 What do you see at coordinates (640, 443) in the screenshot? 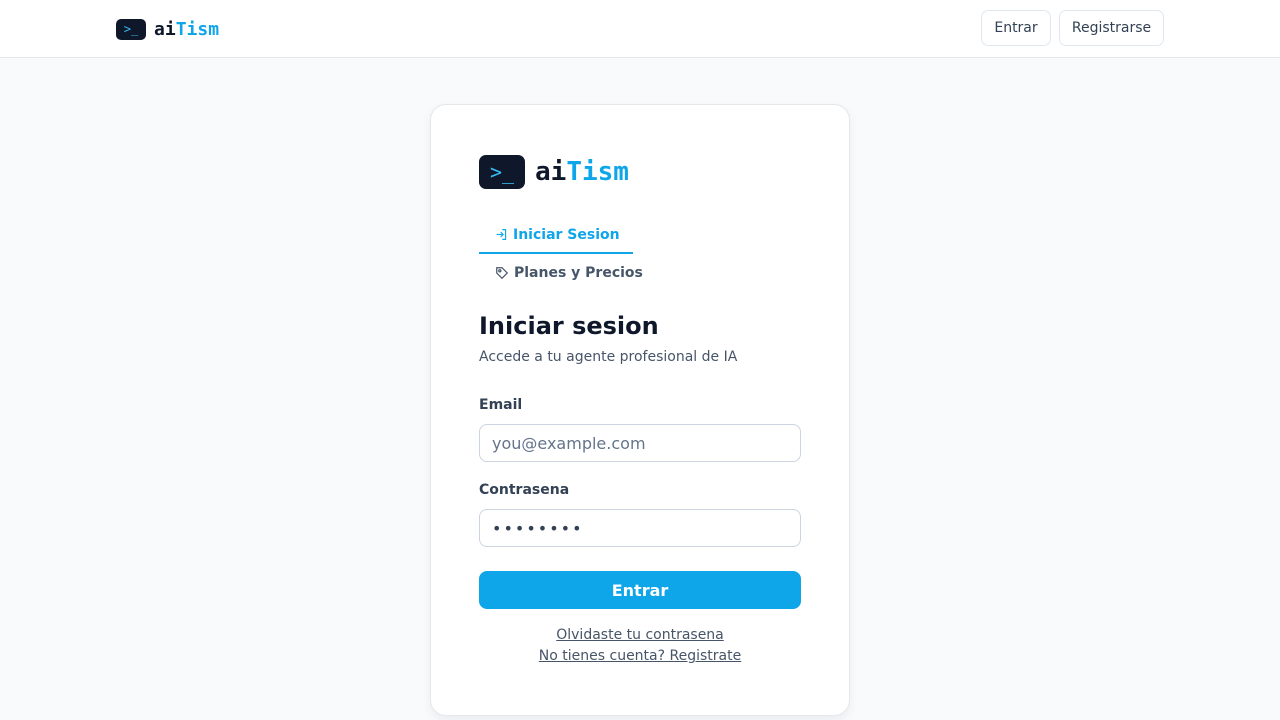
I see `email-field` at bounding box center [640, 443].